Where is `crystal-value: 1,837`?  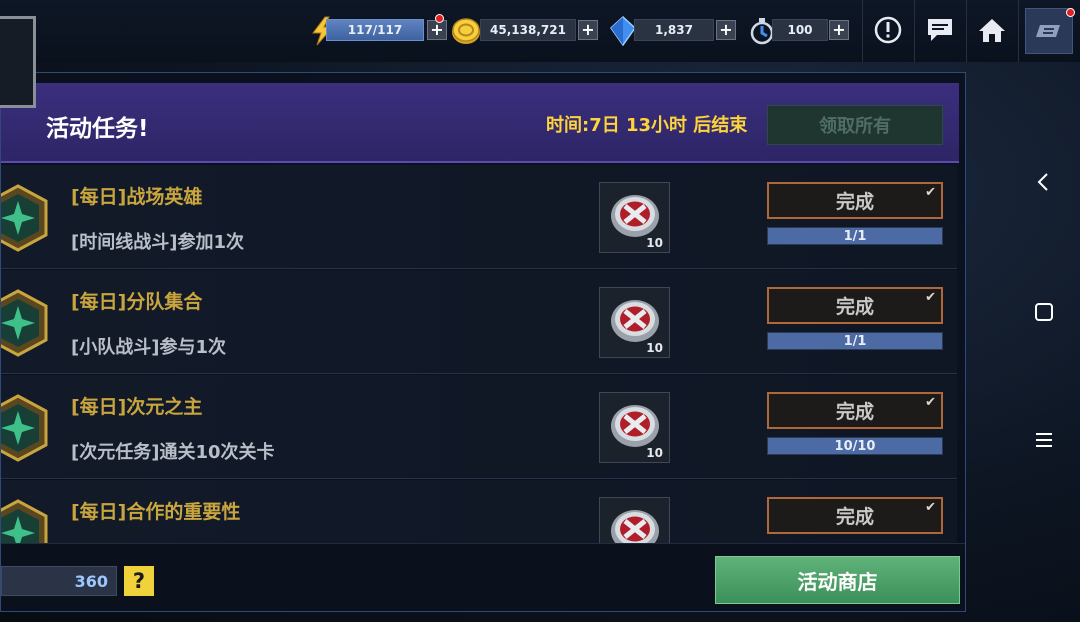 crystal-value: 1,837 is located at coordinates (674, 30).